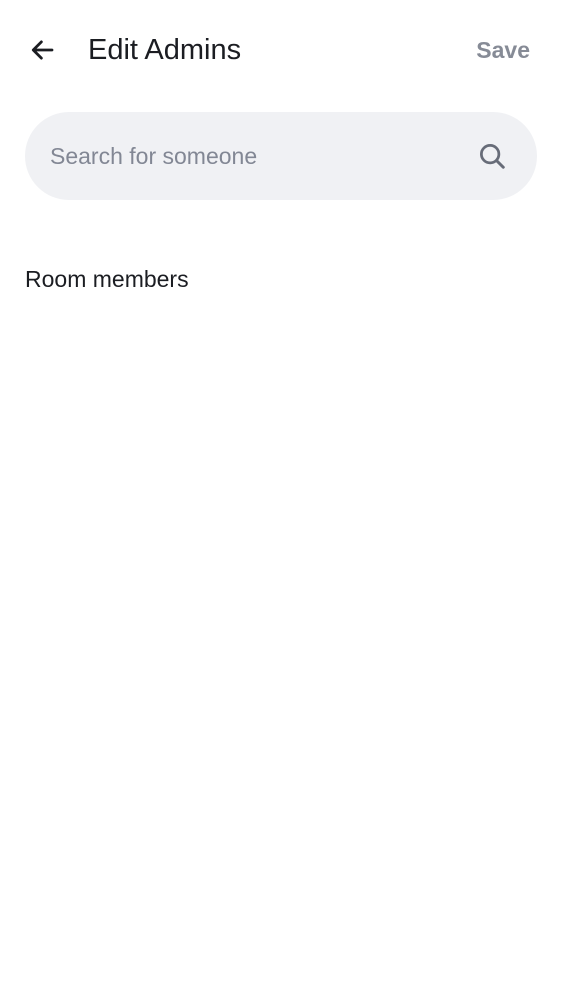 This screenshot has height=1000, width=562. I want to click on search-field, so click(281, 156).